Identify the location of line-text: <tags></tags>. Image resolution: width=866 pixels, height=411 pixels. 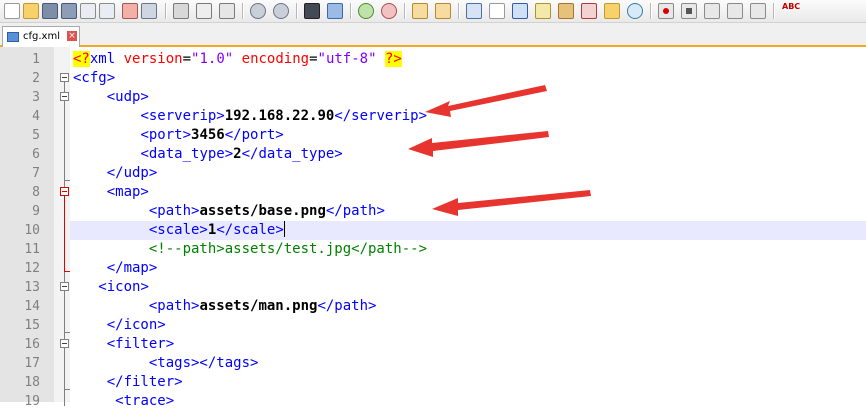
(203, 363).